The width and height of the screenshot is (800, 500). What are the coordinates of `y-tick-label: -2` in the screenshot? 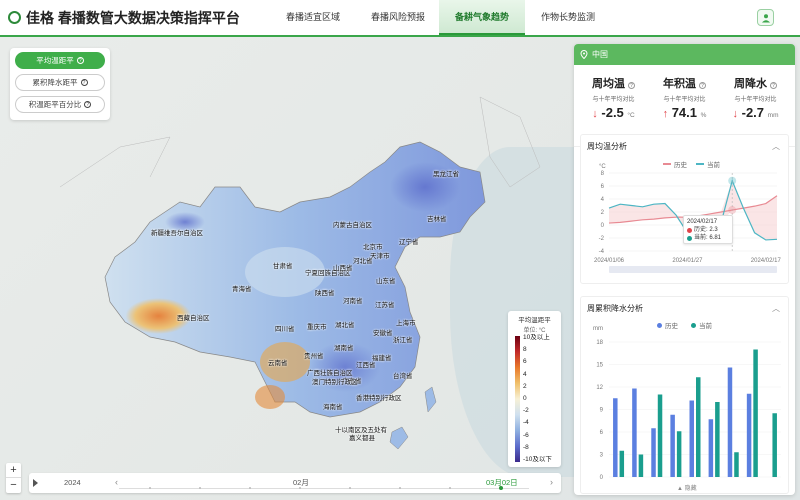 It's located at (602, 239).